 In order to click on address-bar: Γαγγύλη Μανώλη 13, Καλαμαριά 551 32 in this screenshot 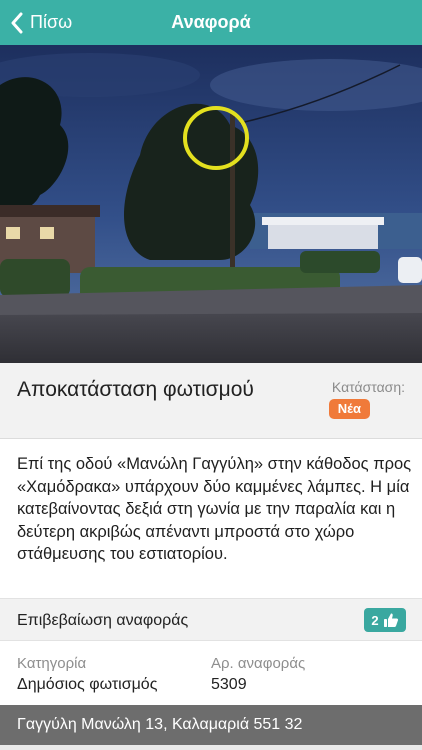, I will do `click(211, 725)`.